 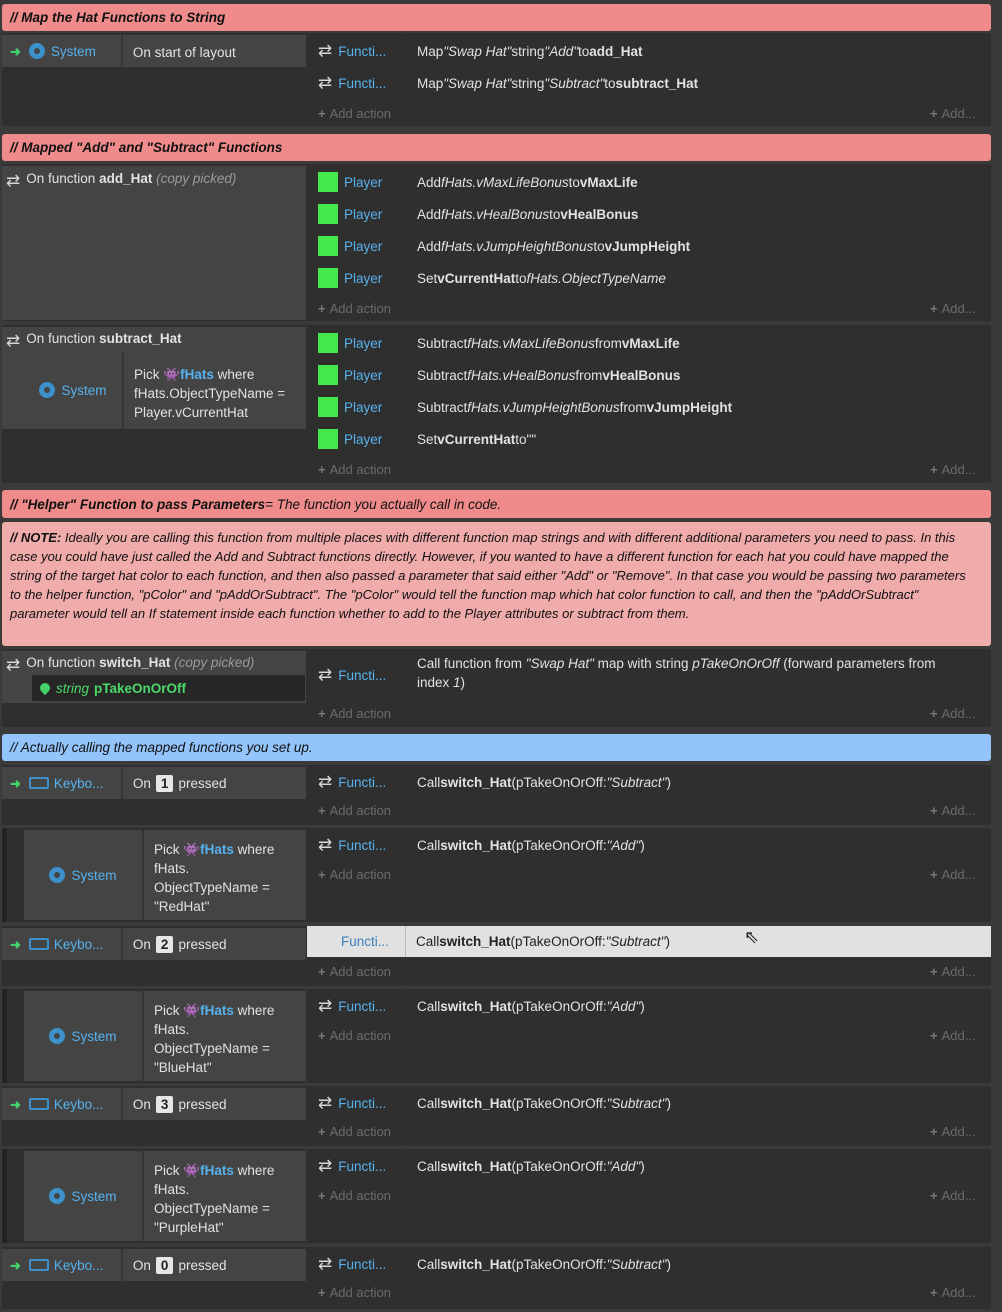 What do you see at coordinates (154, 783) in the screenshot?
I see `condition-key-1: ➜ Keybo... On 1 pressed` at bounding box center [154, 783].